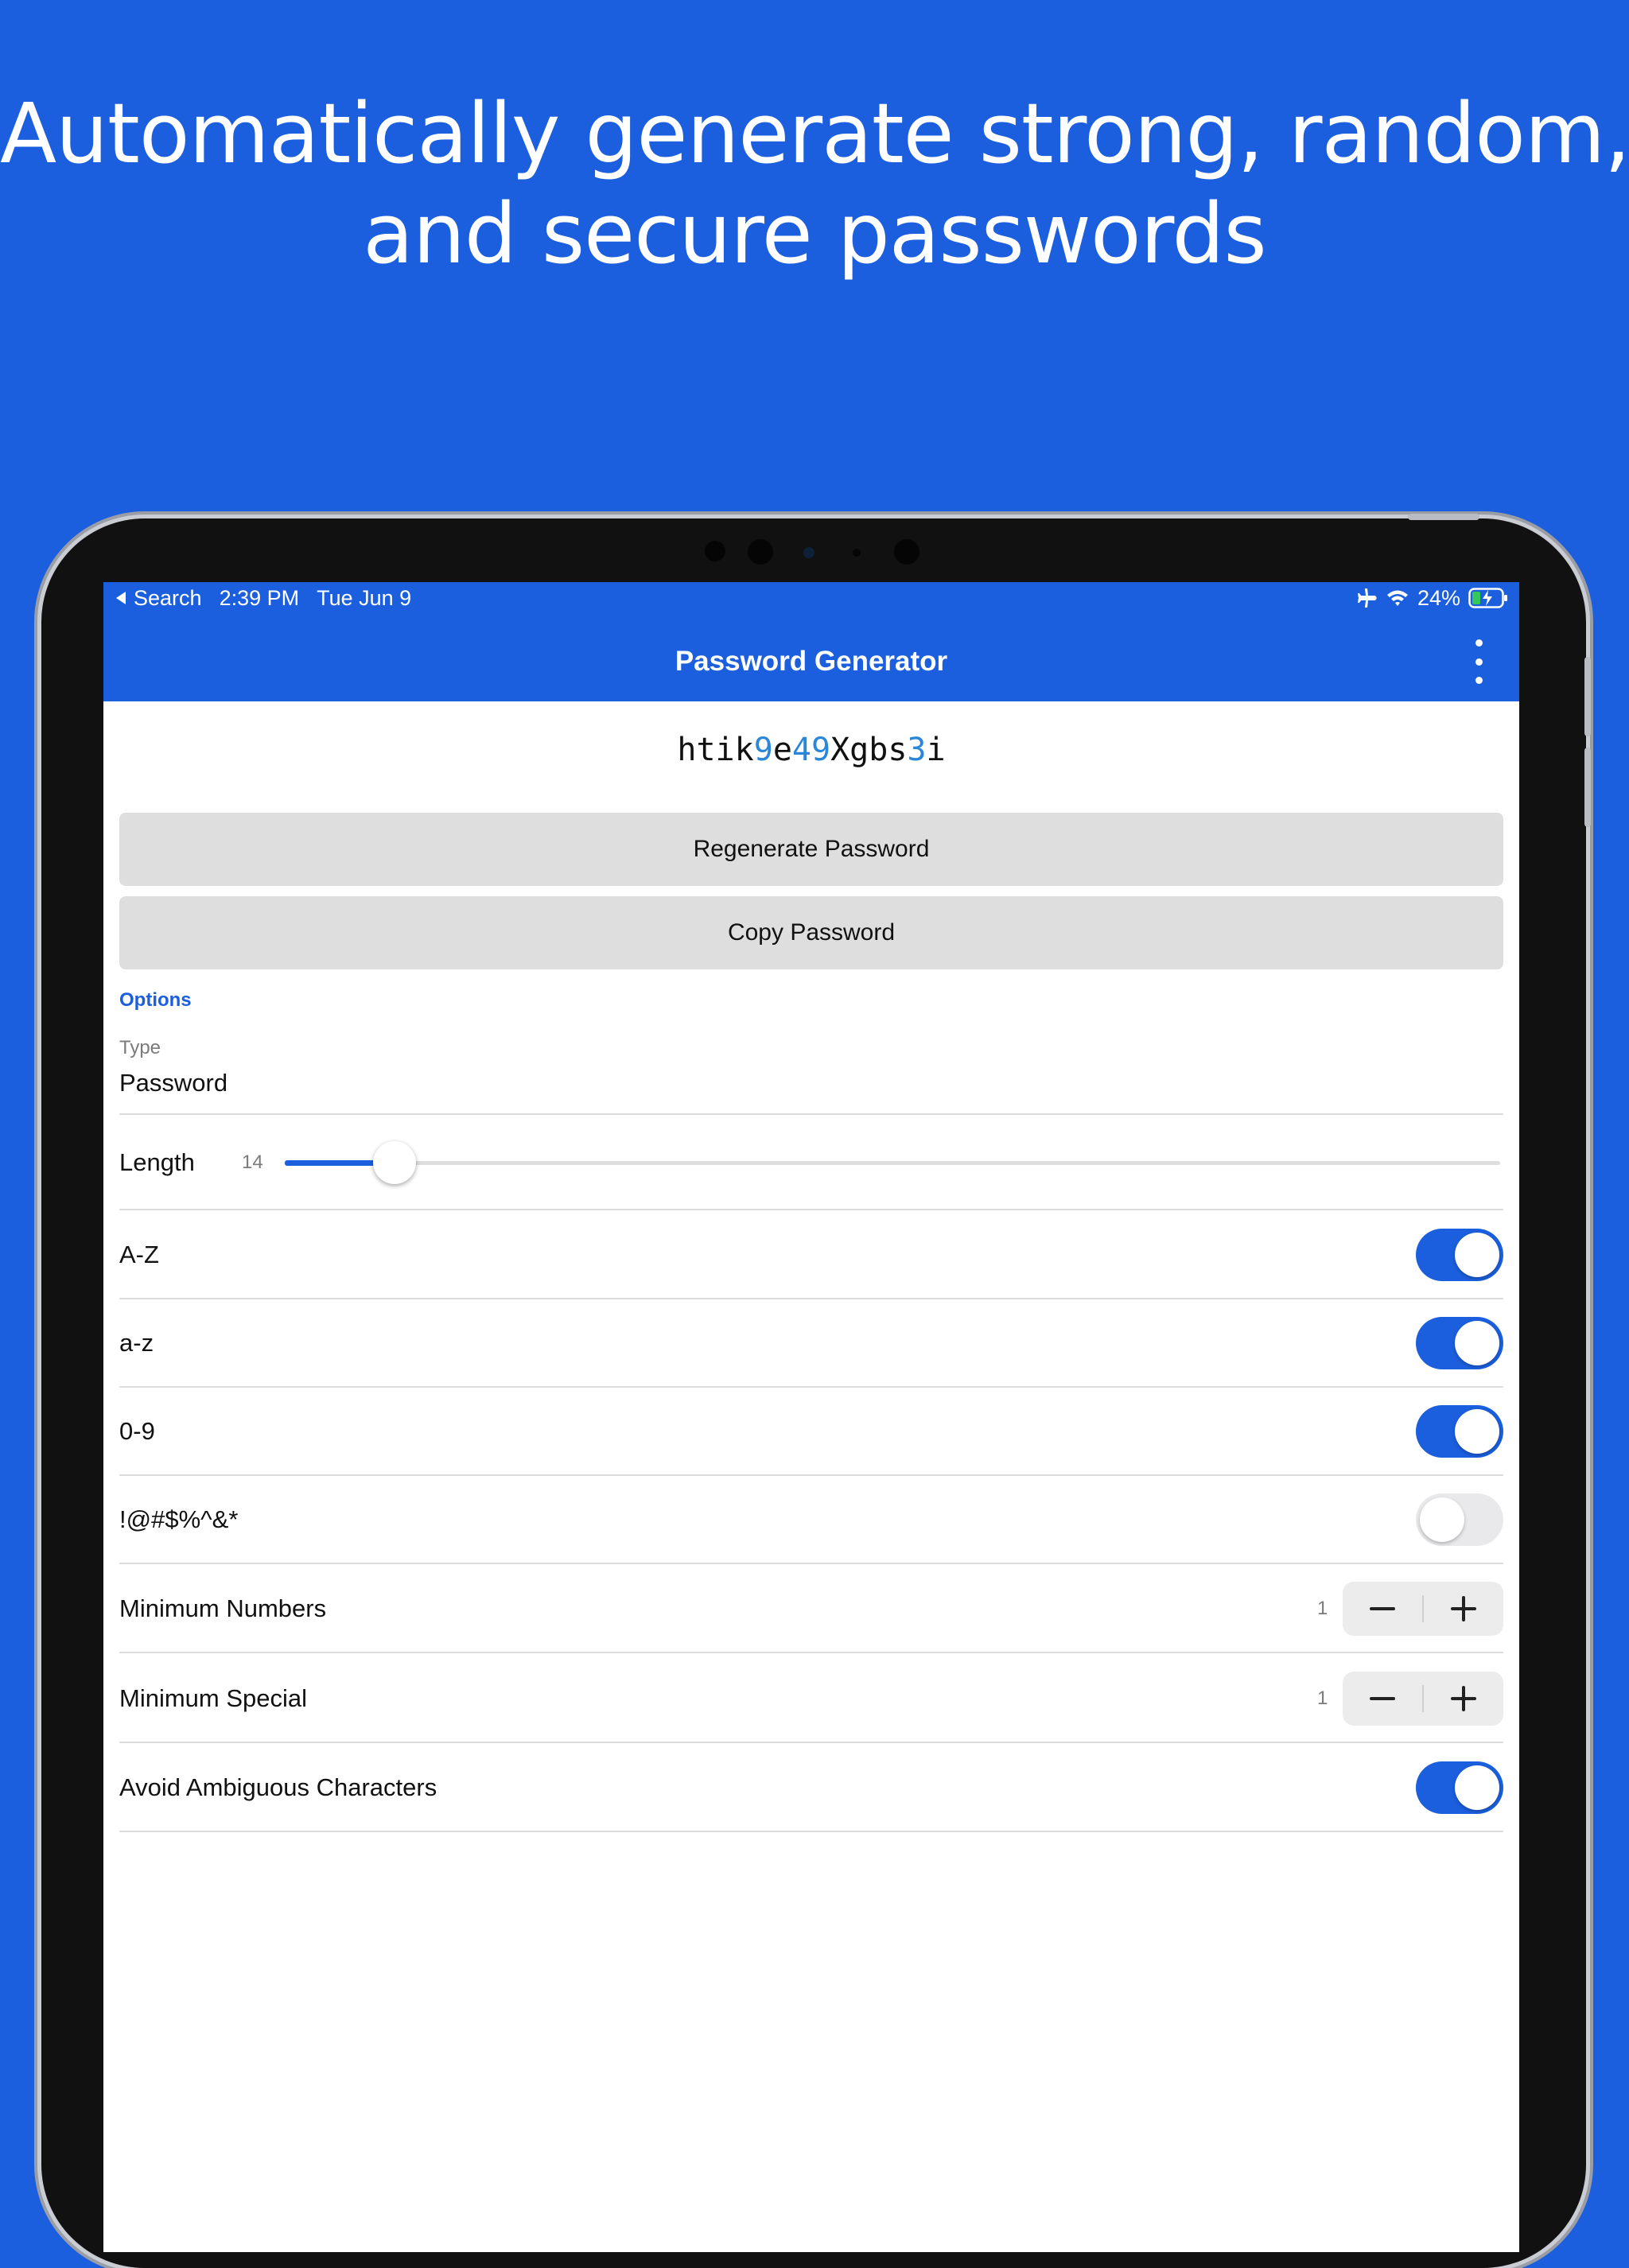 The height and width of the screenshot is (2268, 1629). Describe the element at coordinates (892, 1163) in the screenshot. I see `length-slider-track` at that location.